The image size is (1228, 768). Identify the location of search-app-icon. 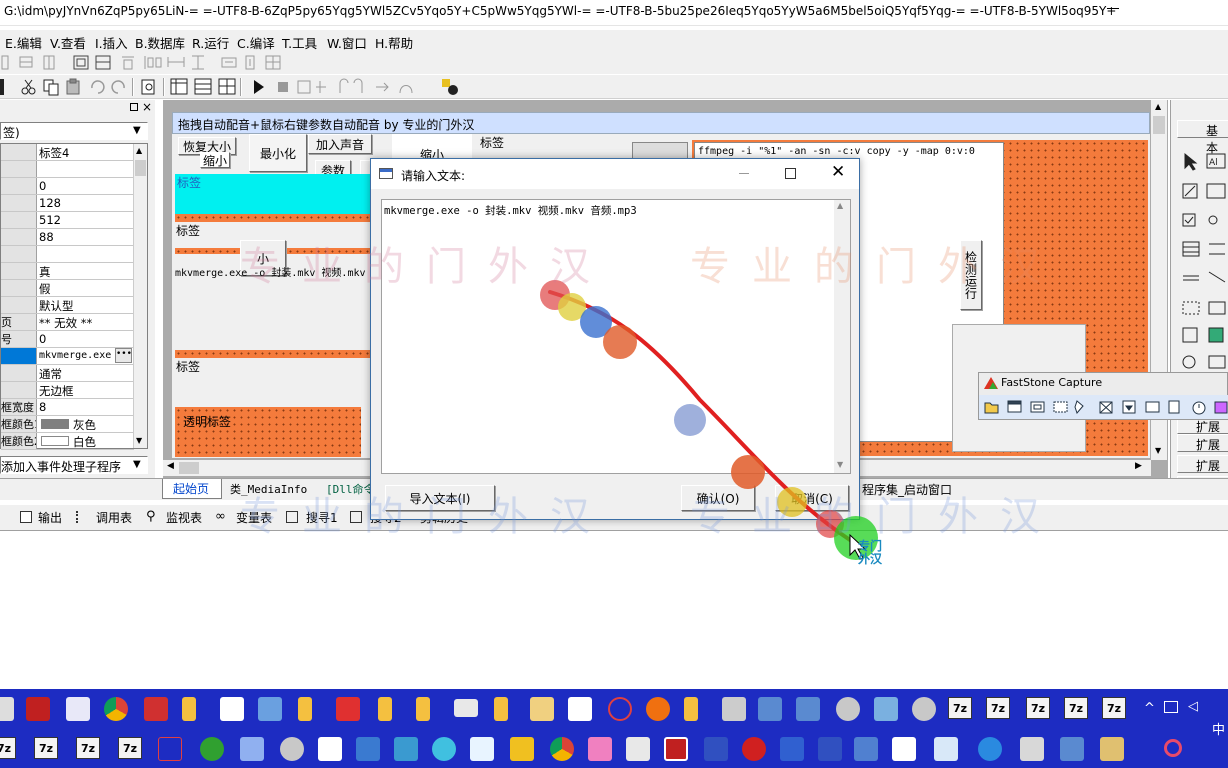
(658, 709).